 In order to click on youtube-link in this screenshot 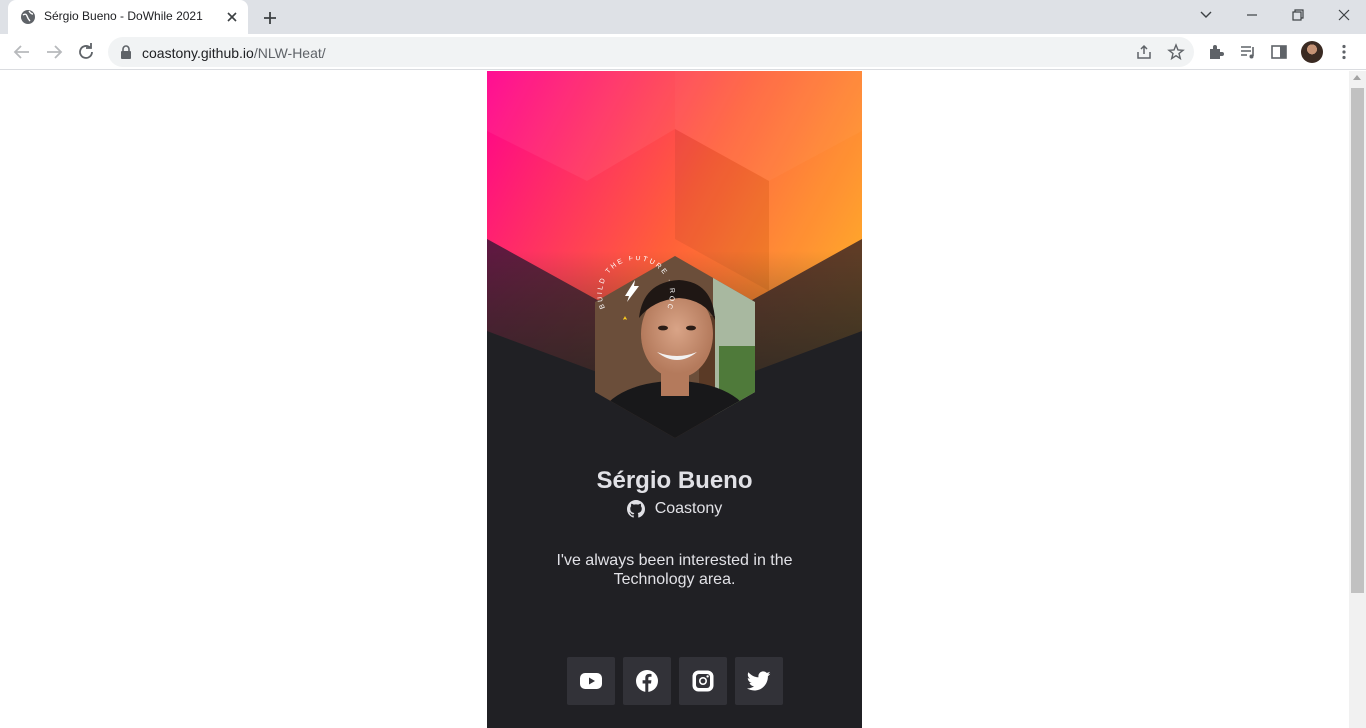, I will do `click(591, 681)`.